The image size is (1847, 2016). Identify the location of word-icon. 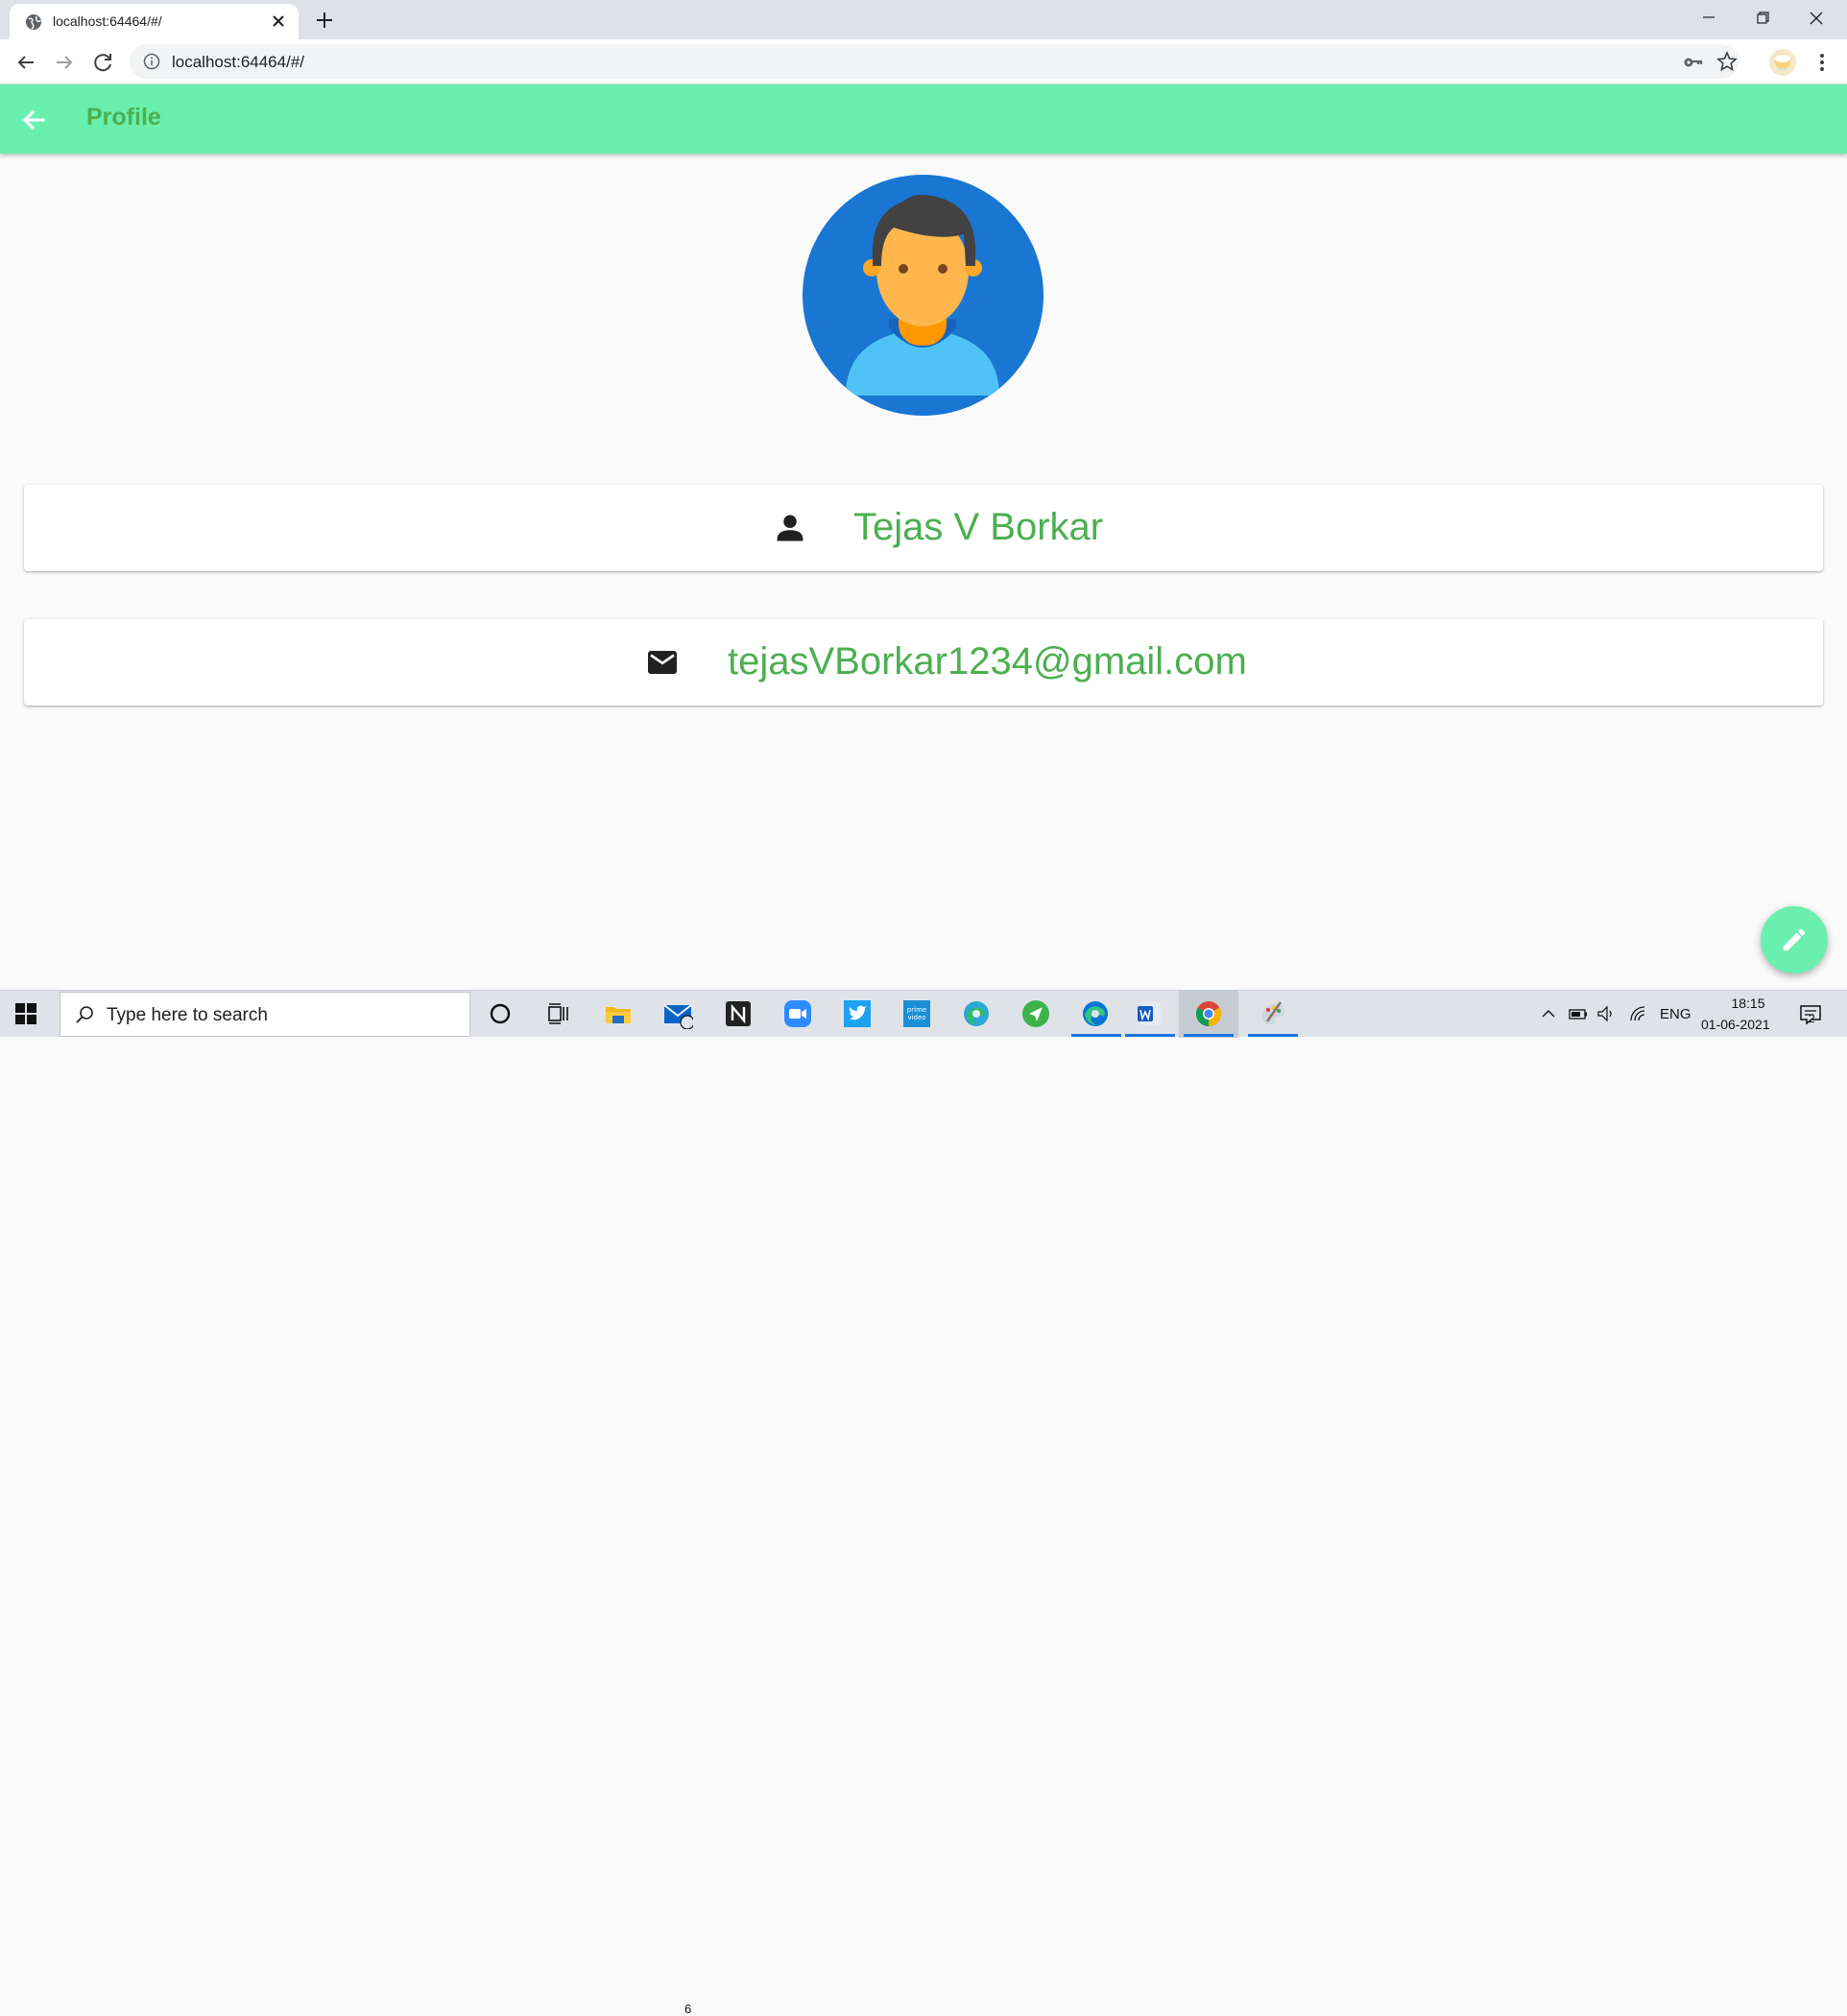
(1150, 1013).